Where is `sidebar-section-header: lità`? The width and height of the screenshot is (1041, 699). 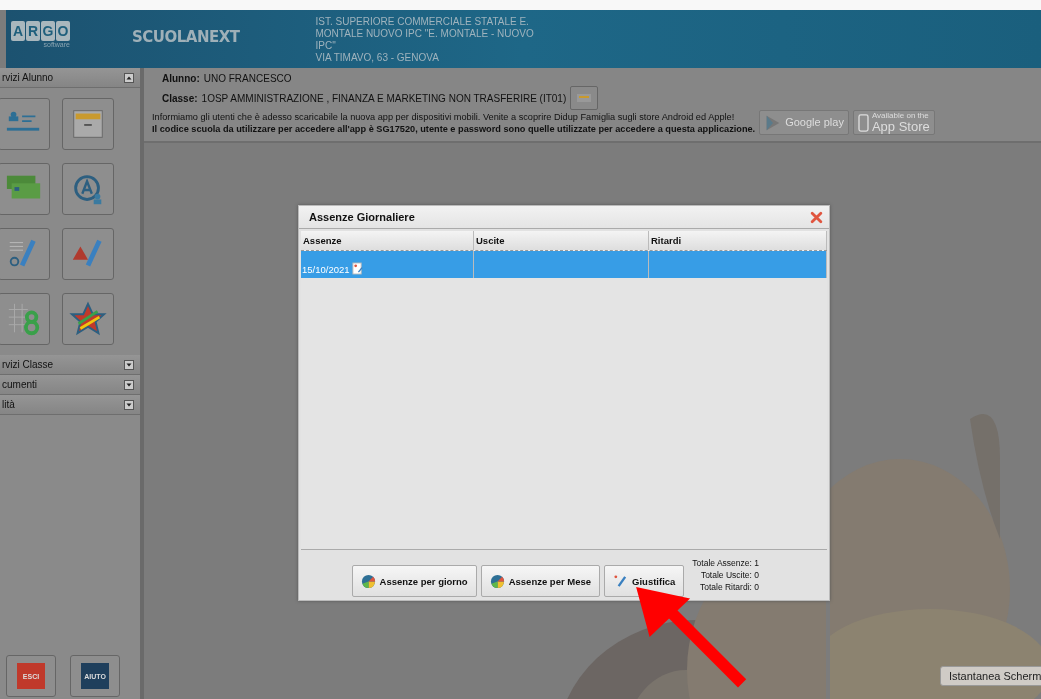
sidebar-section-header: lità is located at coordinates (70, 405).